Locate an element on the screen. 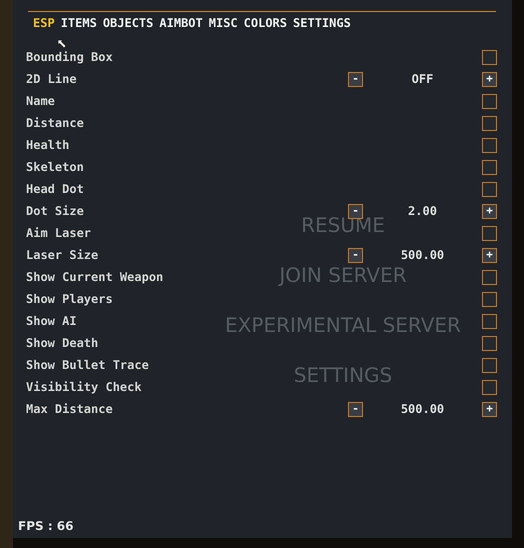  tab: MISC is located at coordinates (223, 23).